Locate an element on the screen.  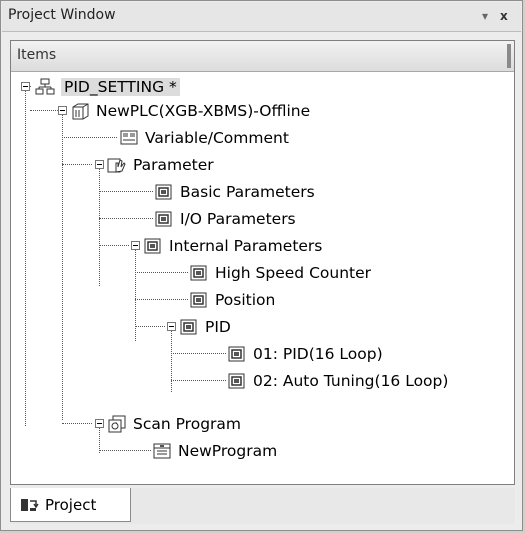
tree-label-new-program: NewProgram is located at coordinates (228, 451).